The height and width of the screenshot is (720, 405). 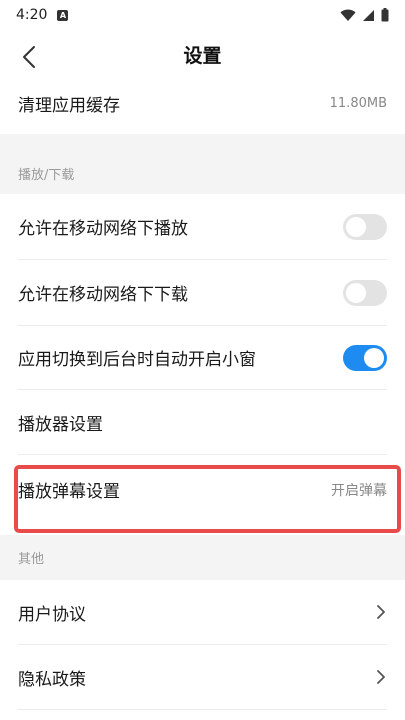 What do you see at coordinates (32, 15) in the screenshot?
I see `status-time: 4:20` at bounding box center [32, 15].